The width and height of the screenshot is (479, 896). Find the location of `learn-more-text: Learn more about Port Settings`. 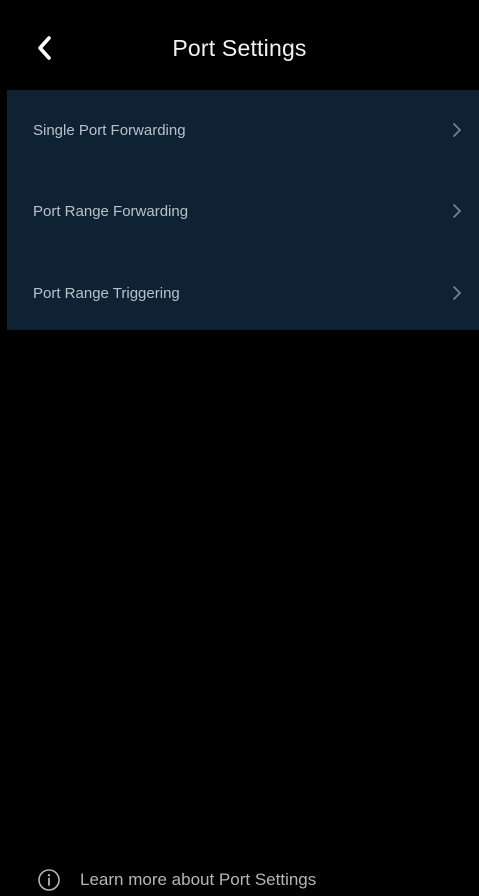

learn-more-text: Learn more about Port Settings is located at coordinates (198, 879).